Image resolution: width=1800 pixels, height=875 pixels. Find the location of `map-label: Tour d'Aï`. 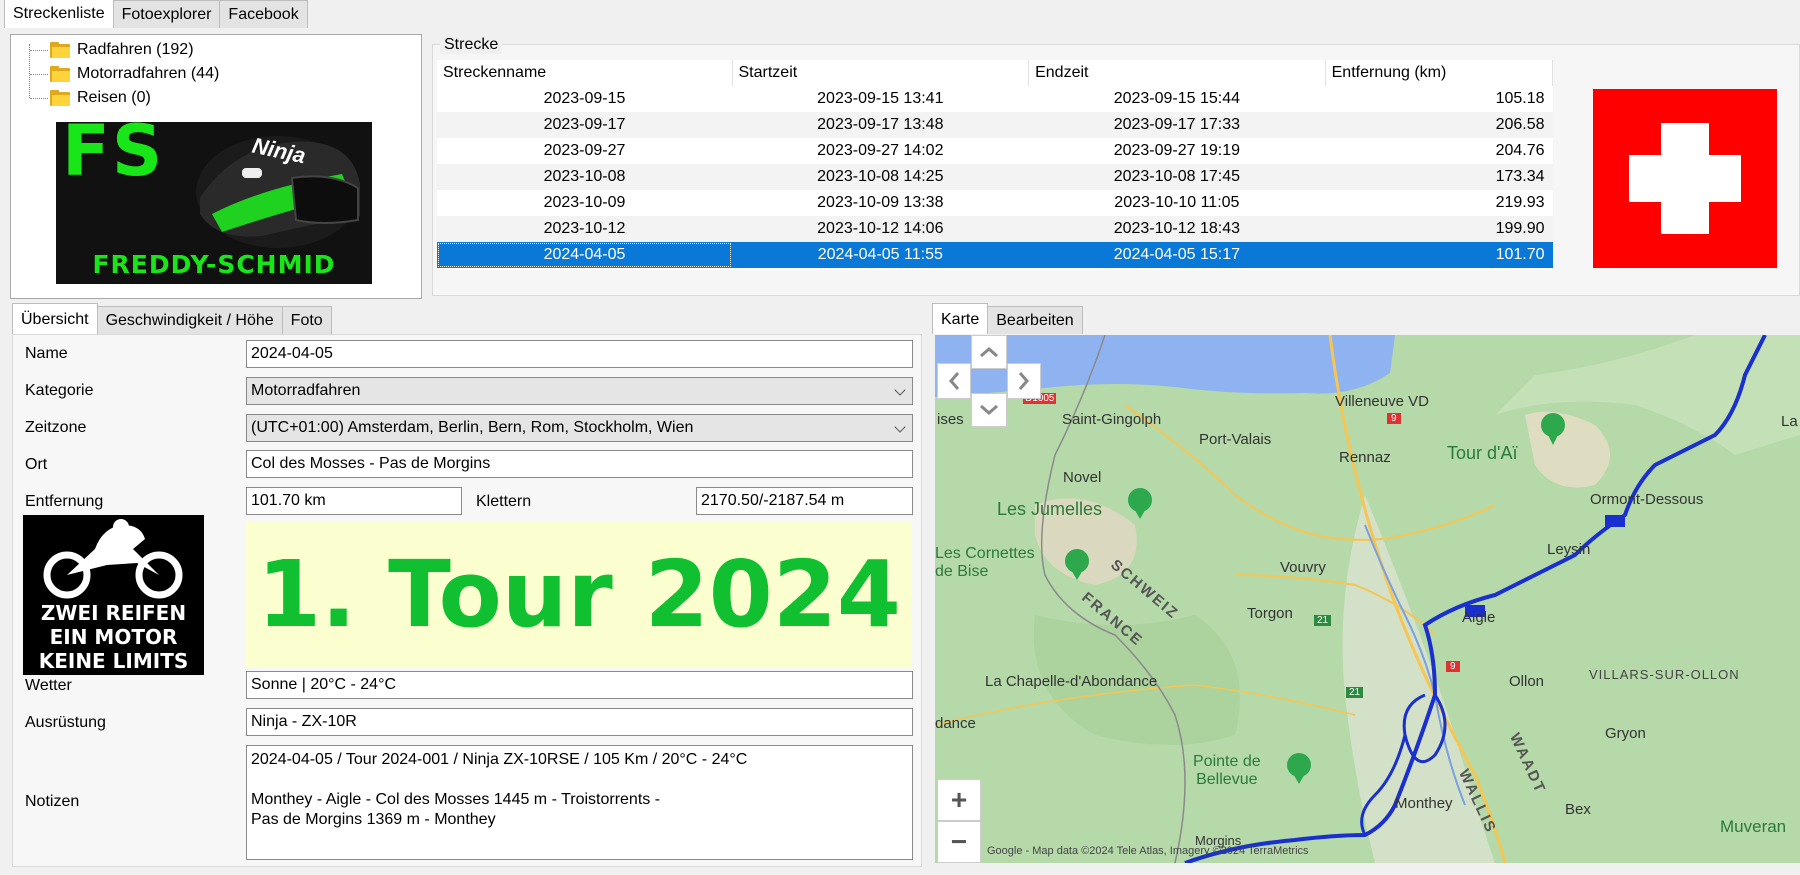

map-label: Tour d'Aï is located at coordinates (1482, 453).